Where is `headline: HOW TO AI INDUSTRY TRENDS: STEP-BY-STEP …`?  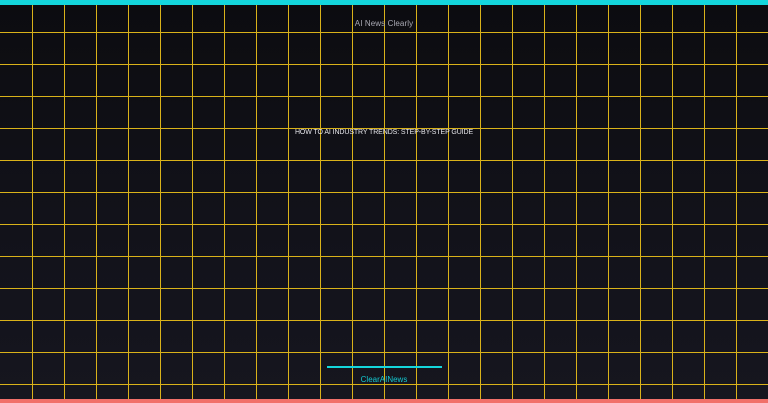
headline: HOW TO AI INDUSTRY TRENDS: STEP-BY-STEP … is located at coordinates (384, 132).